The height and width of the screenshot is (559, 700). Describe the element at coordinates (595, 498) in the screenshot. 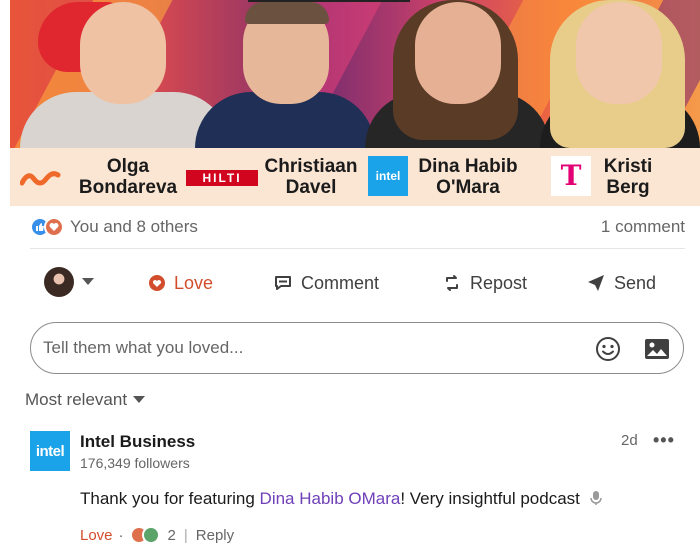

I see `microphone-icon` at that location.